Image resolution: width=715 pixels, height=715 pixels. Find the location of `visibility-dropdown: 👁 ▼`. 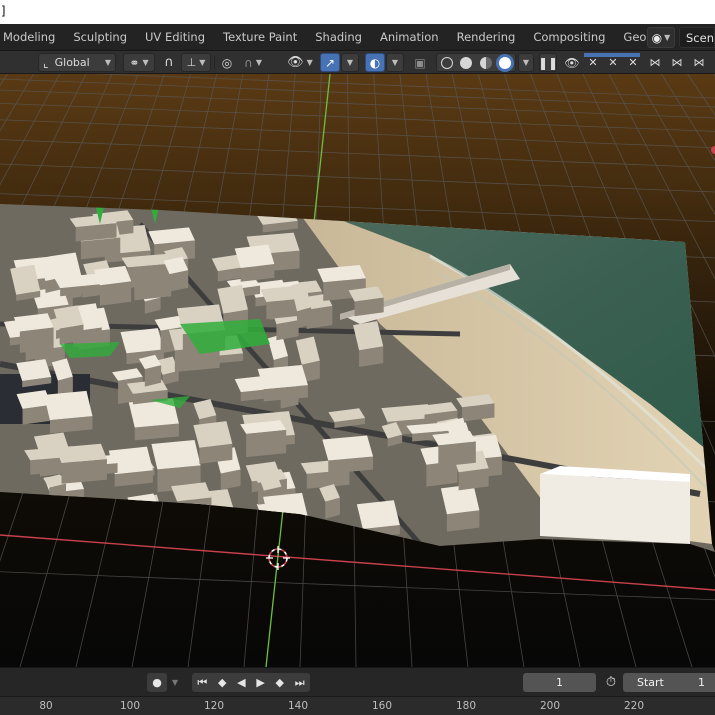

visibility-dropdown: 👁 ▼ is located at coordinates (300, 62).